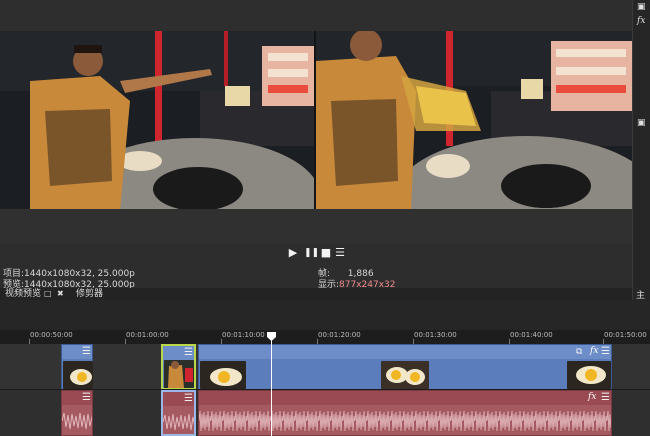 The width and height of the screenshot is (650, 436). Describe the element at coordinates (641, 123) in the screenshot. I see `panel-dock-icon: ▣` at that location.